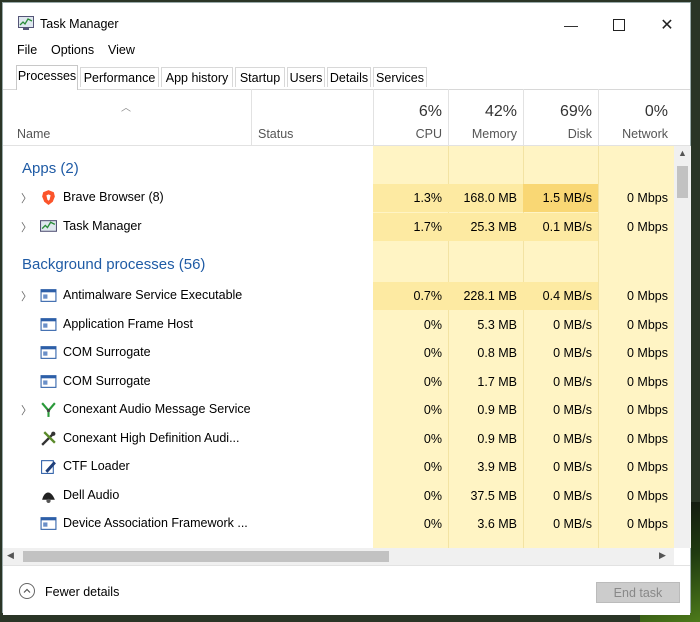 The image size is (700, 622). I want to click on memory-value: 25.3 MB, so click(485, 227).